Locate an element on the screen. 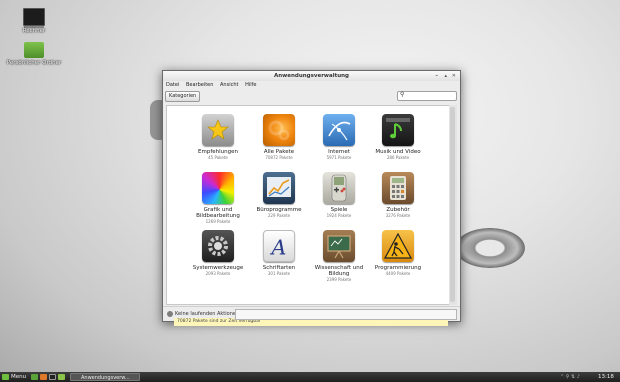 This screenshot has height=382, width=620. scrollbar-thumb is located at coordinates (452, 204).